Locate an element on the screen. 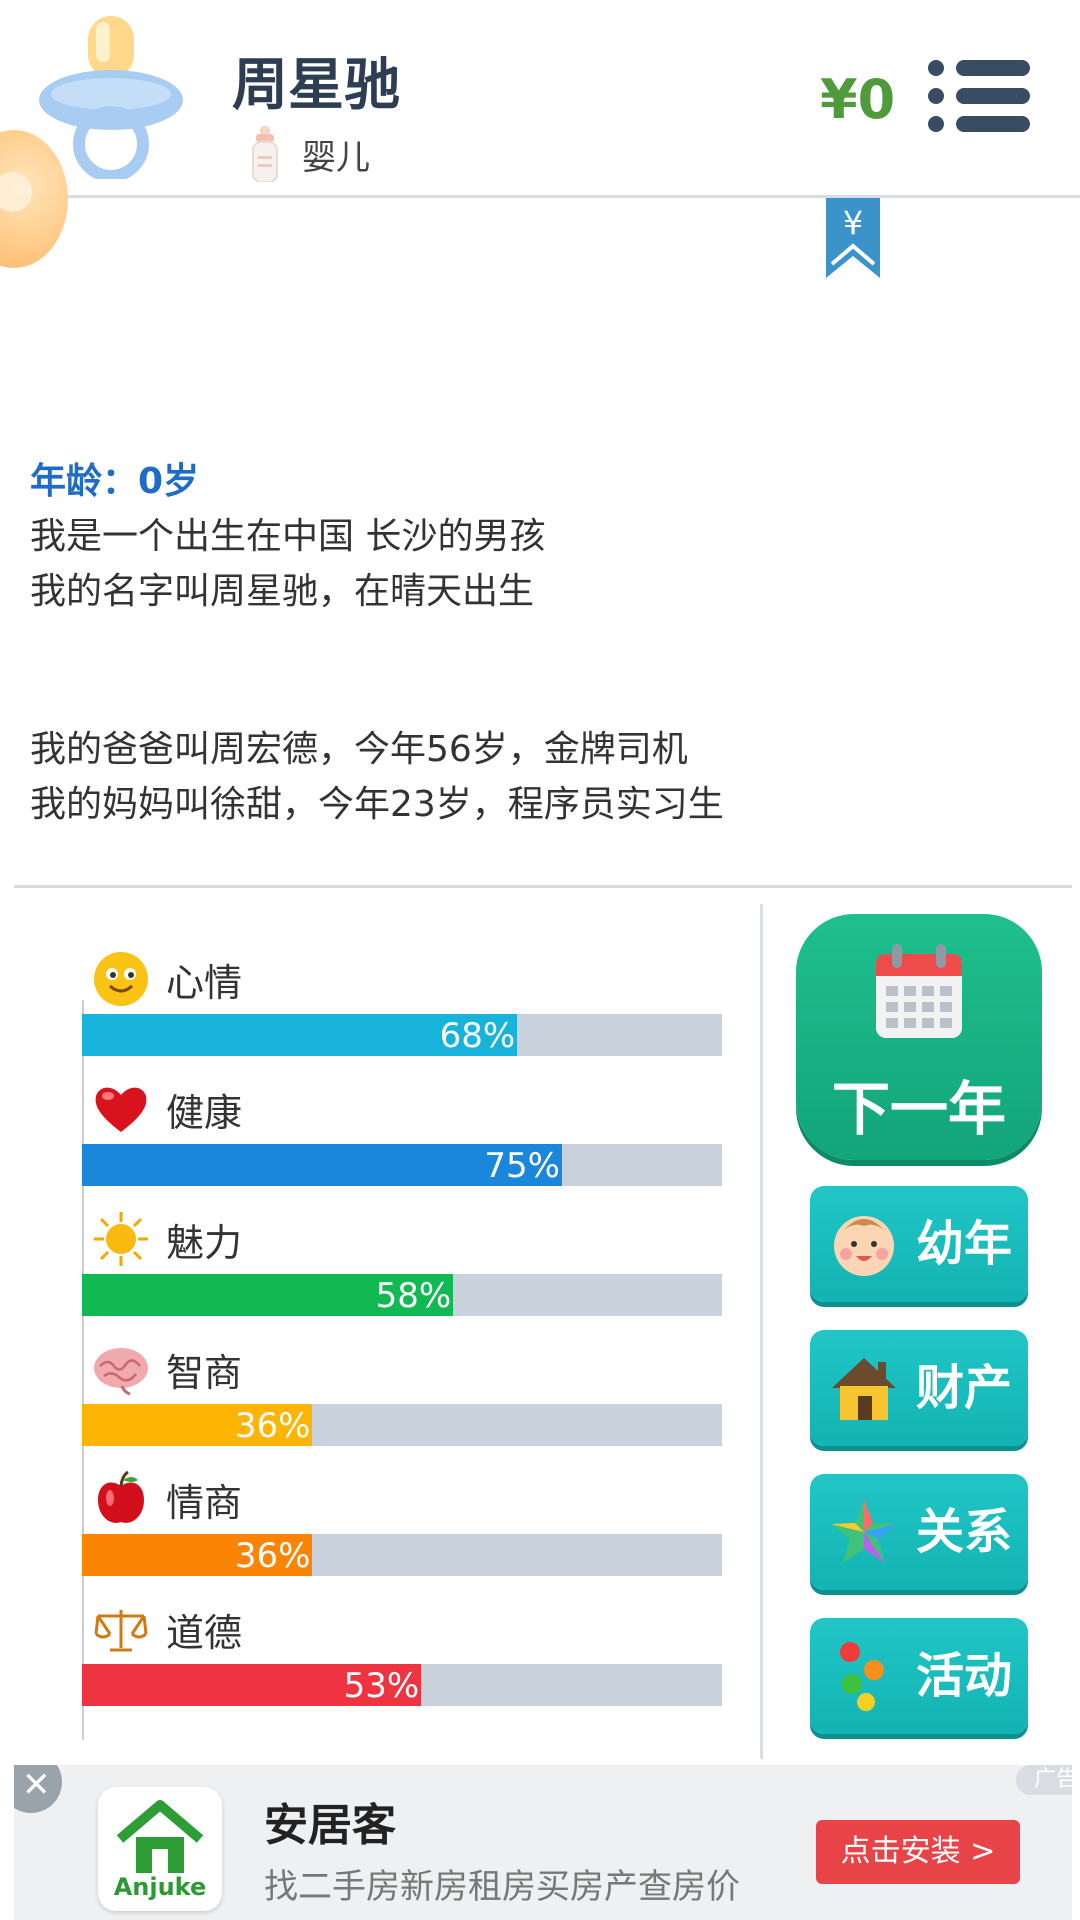 The image size is (1080, 1920). life-stage: 婴儿 is located at coordinates (310, 154).